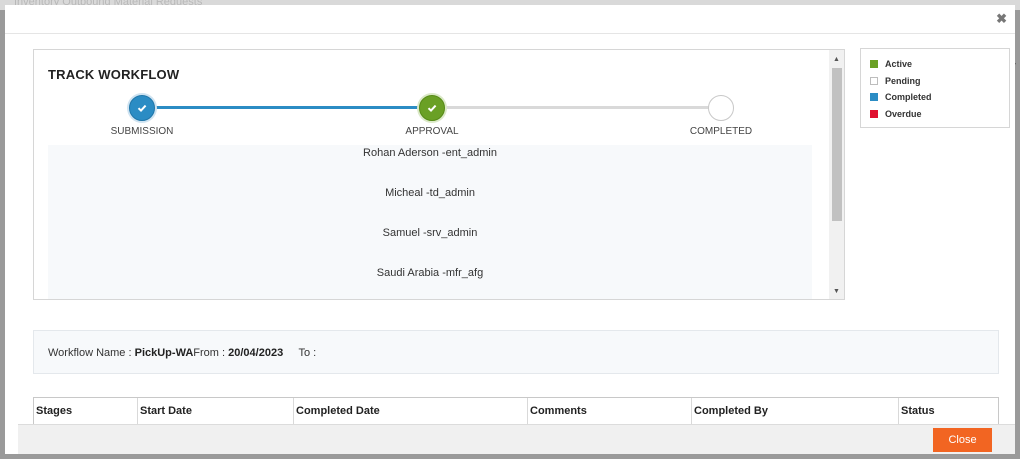  I want to click on column-header-stages: Stages, so click(54, 411).